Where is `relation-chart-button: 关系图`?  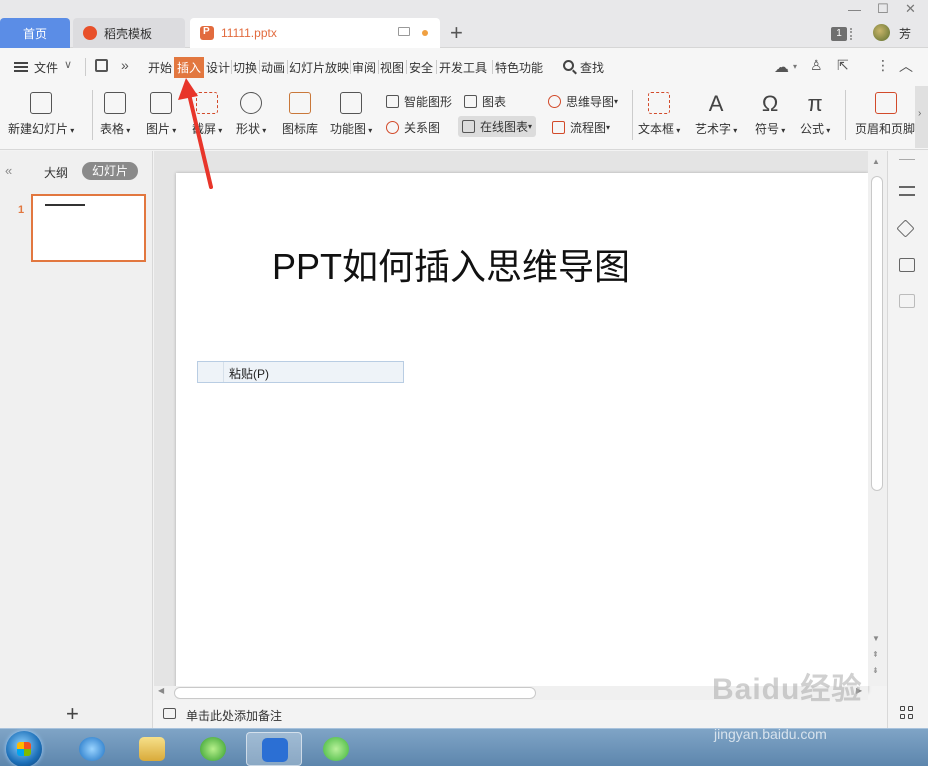
relation-chart-button: 关系图 is located at coordinates (413, 127).